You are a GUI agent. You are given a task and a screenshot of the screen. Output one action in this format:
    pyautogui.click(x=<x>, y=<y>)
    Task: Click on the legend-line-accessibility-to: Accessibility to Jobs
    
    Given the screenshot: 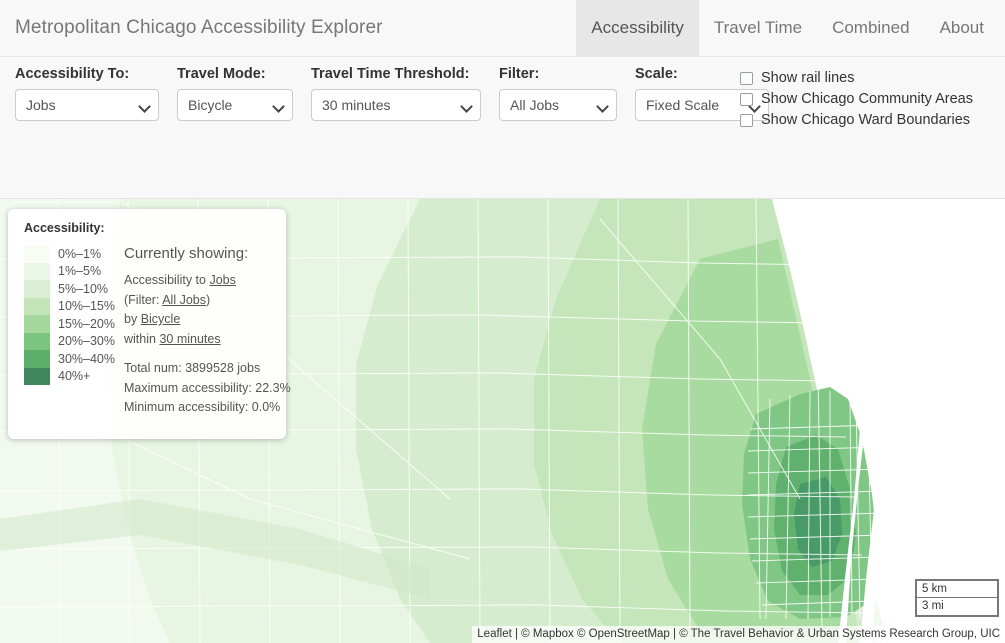 What is the action you would take?
    pyautogui.click(x=207, y=281)
    